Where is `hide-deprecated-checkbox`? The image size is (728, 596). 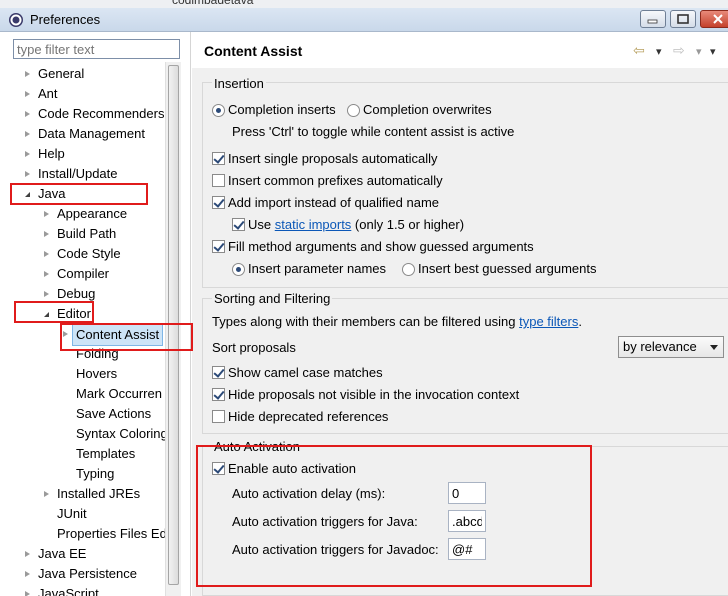 hide-deprecated-checkbox is located at coordinates (218, 416).